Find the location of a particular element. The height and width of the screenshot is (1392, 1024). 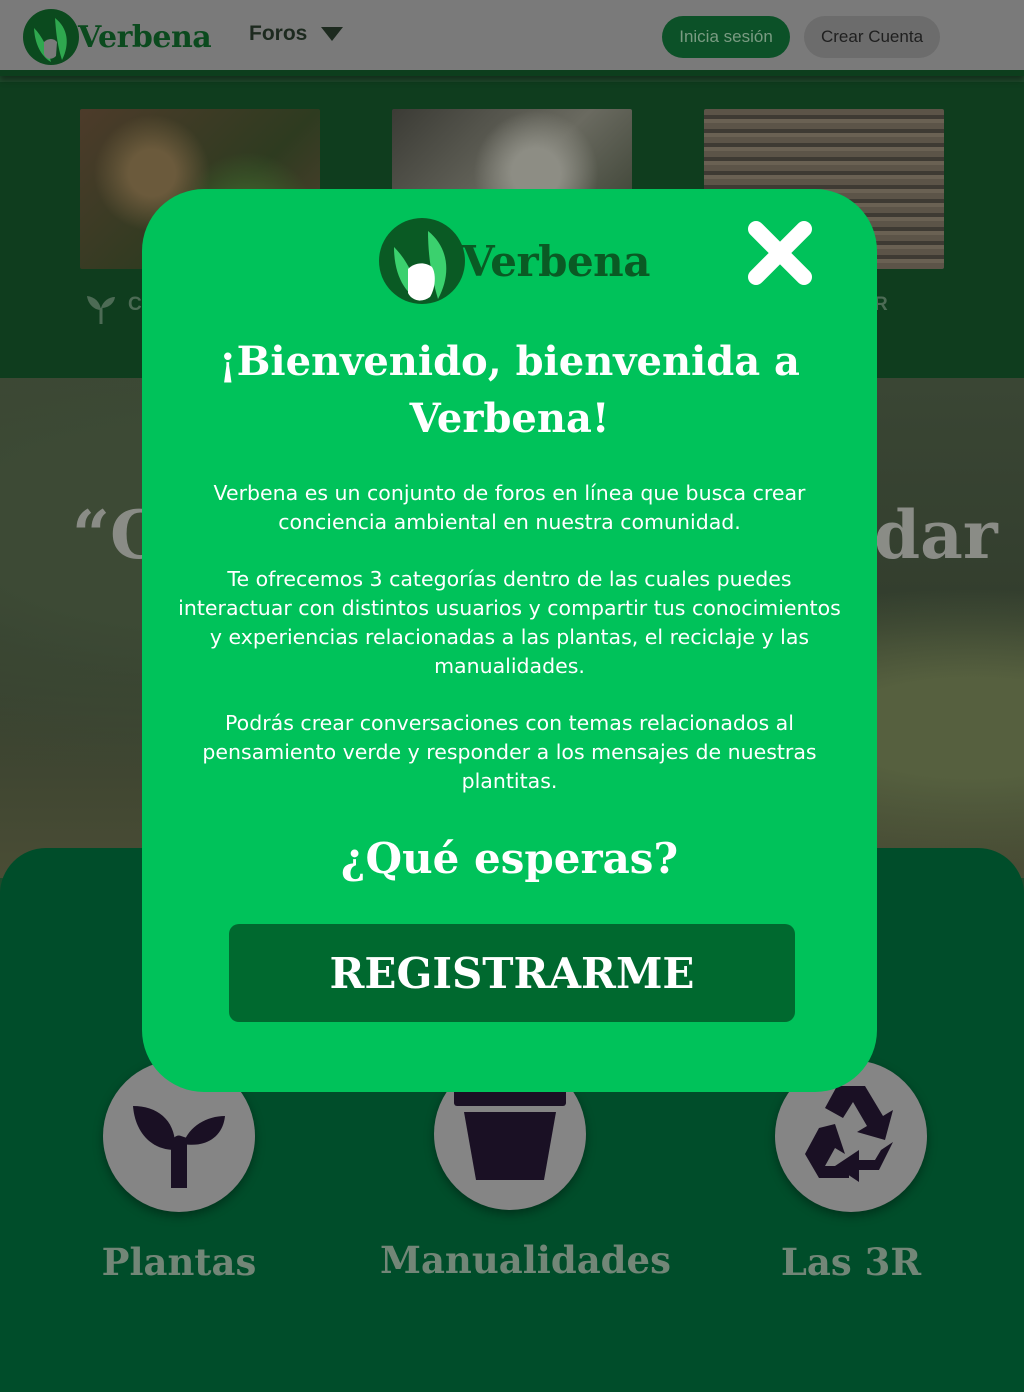

caret-down-icon is located at coordinates (332, 34).